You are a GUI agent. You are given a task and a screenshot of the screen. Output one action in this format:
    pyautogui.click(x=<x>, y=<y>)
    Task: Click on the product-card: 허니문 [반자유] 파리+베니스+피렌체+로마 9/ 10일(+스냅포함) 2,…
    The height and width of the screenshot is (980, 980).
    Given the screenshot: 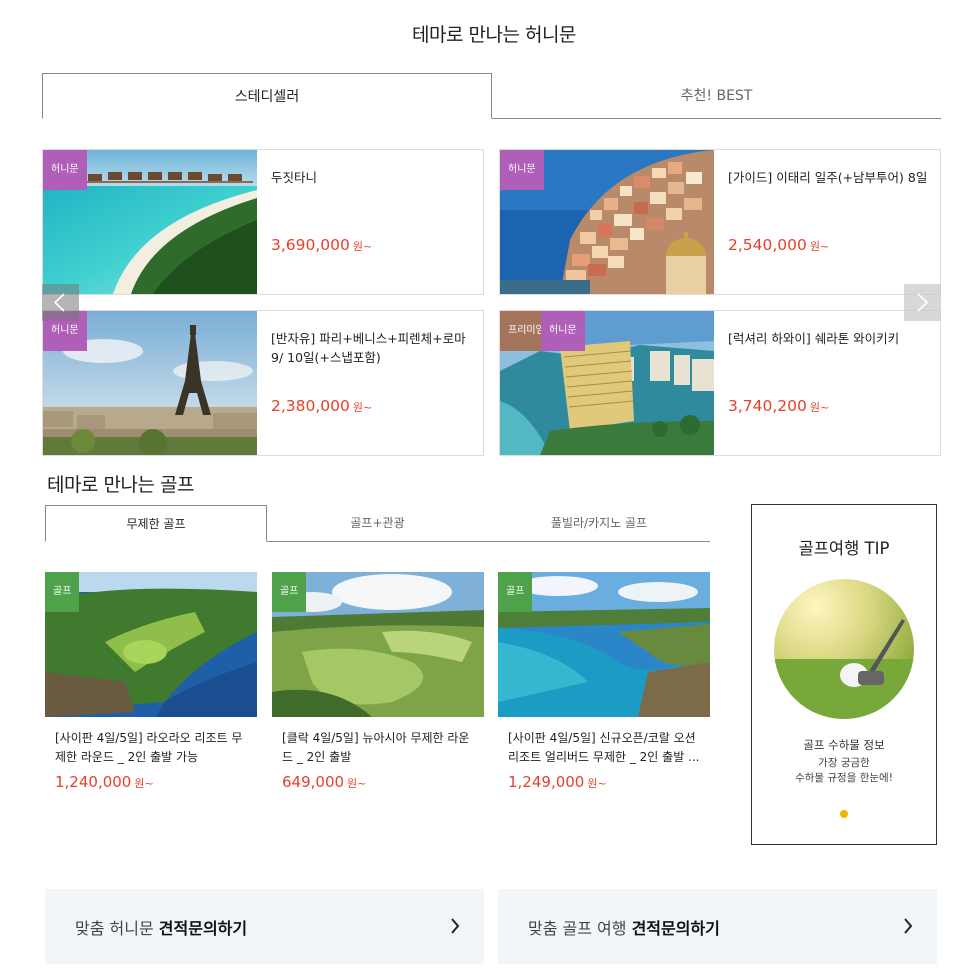 What is the action you would take?
    pyautogui.click(x=263, y=383)
    